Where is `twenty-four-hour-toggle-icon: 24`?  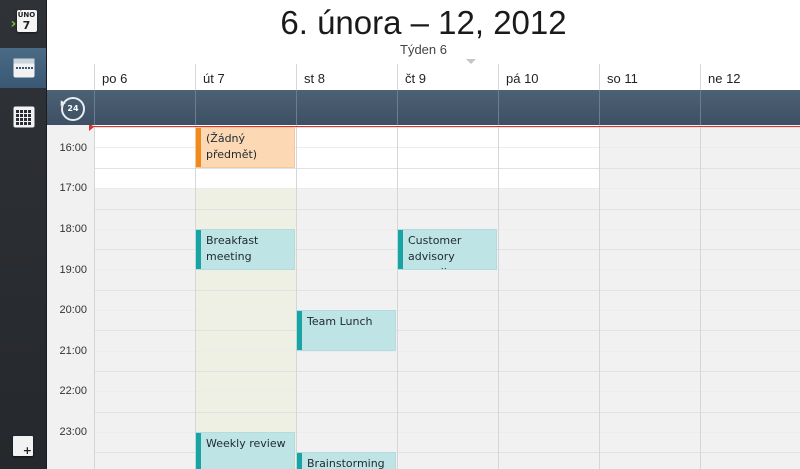
twenty-four-hour-toggle-icon: 24 is located at coordinates (73, 109).